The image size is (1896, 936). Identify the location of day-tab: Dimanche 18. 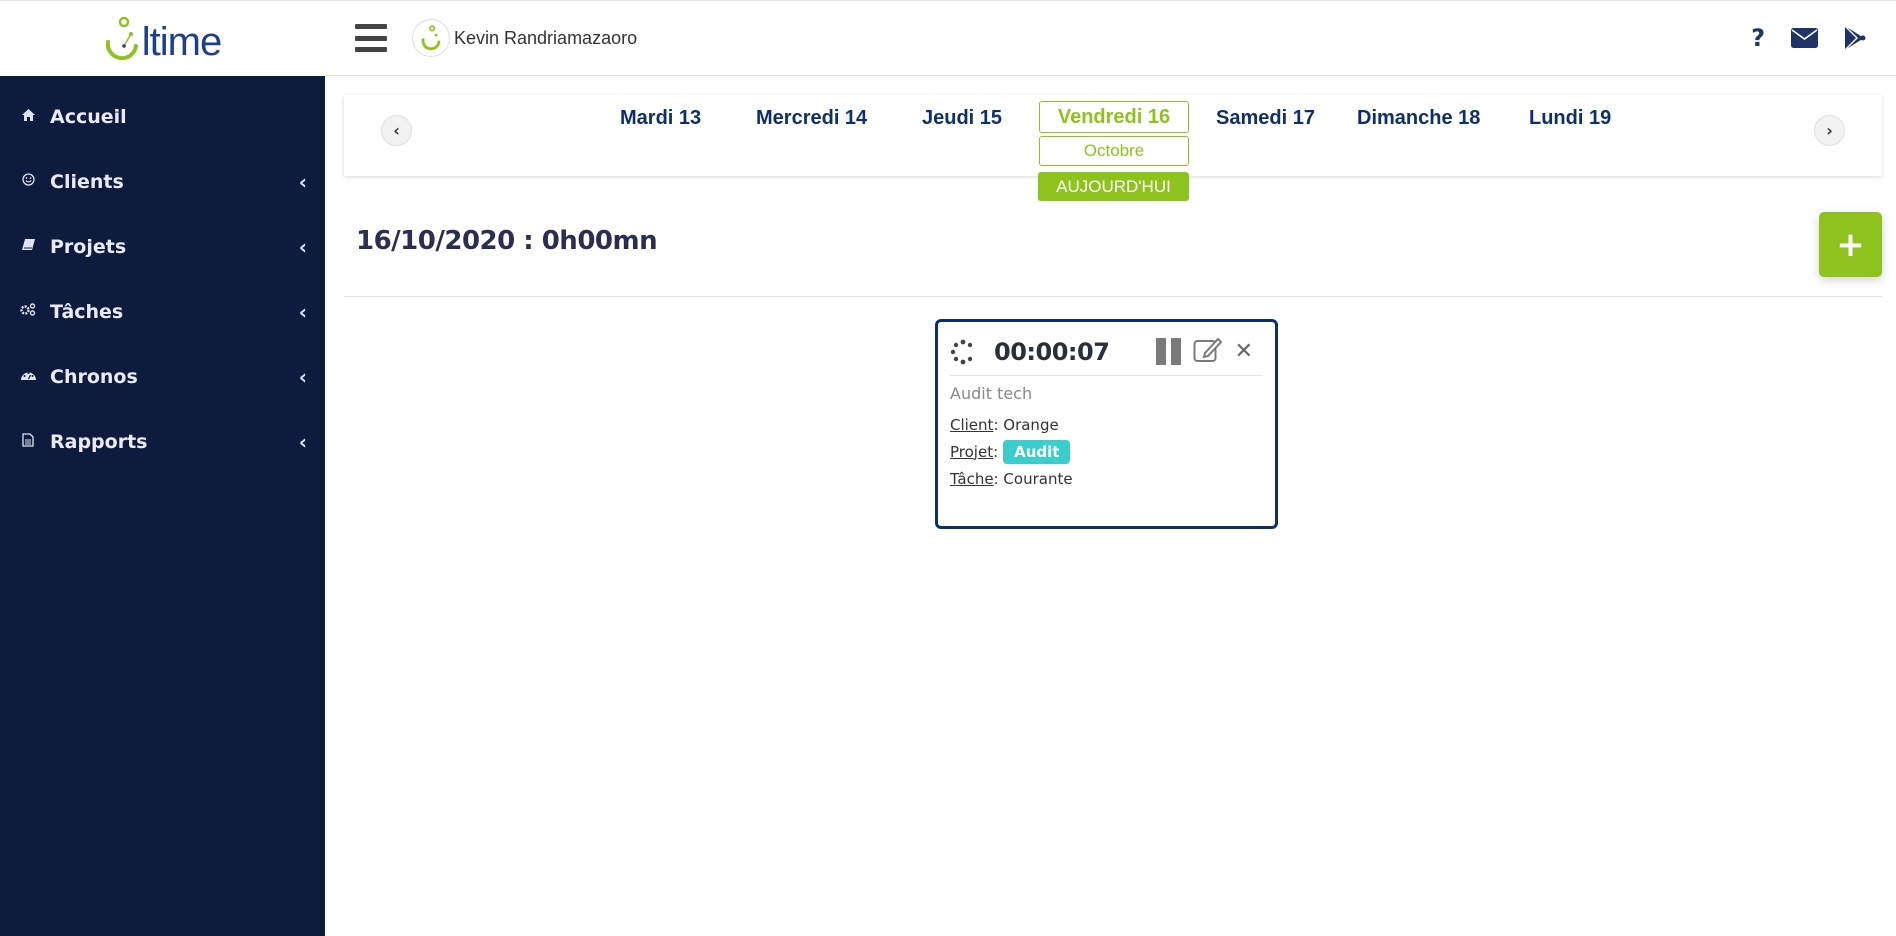
(1418, 118).